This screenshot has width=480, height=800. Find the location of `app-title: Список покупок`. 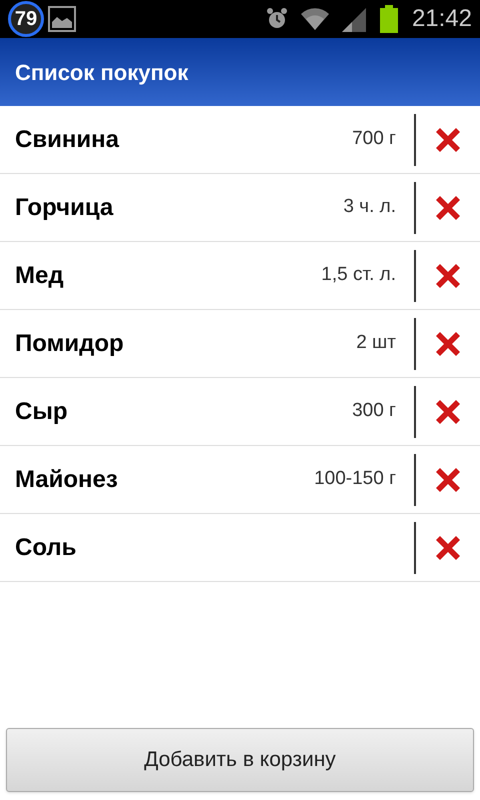

app-title: Список покупок is located at coordinates (101, 72).